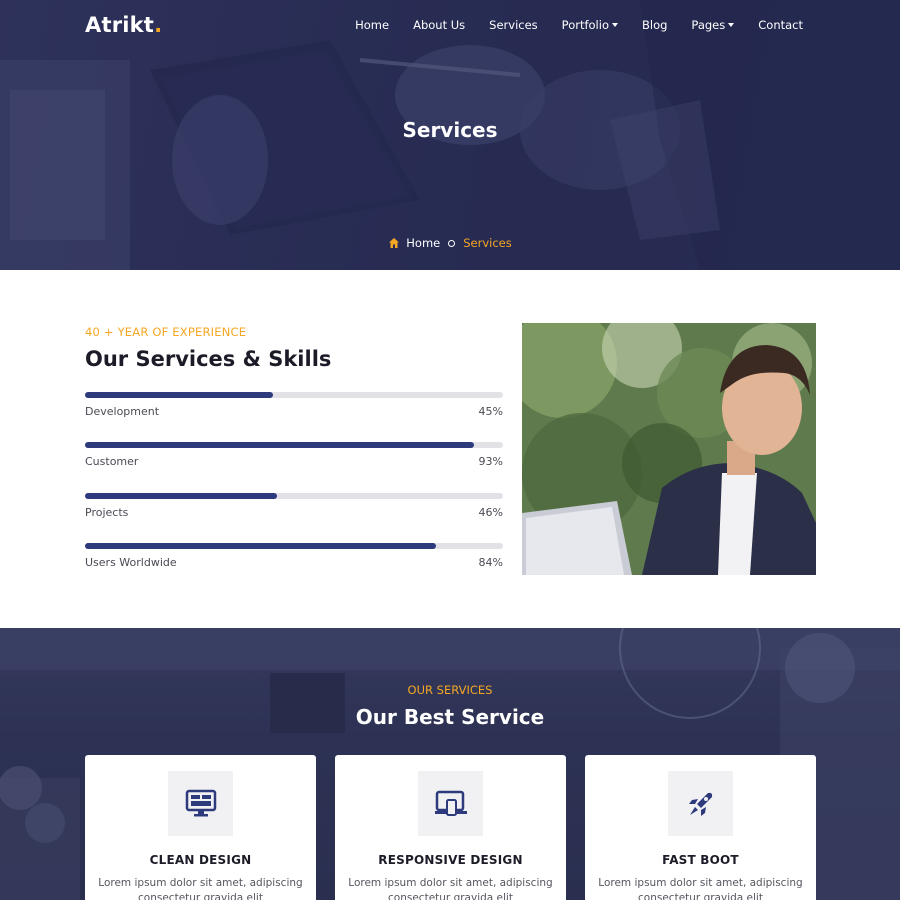  What do you see at coordinates (780, 25) in the screenshot?
I see `nav-item-contact: Contact` at bounding box center [780, 25].